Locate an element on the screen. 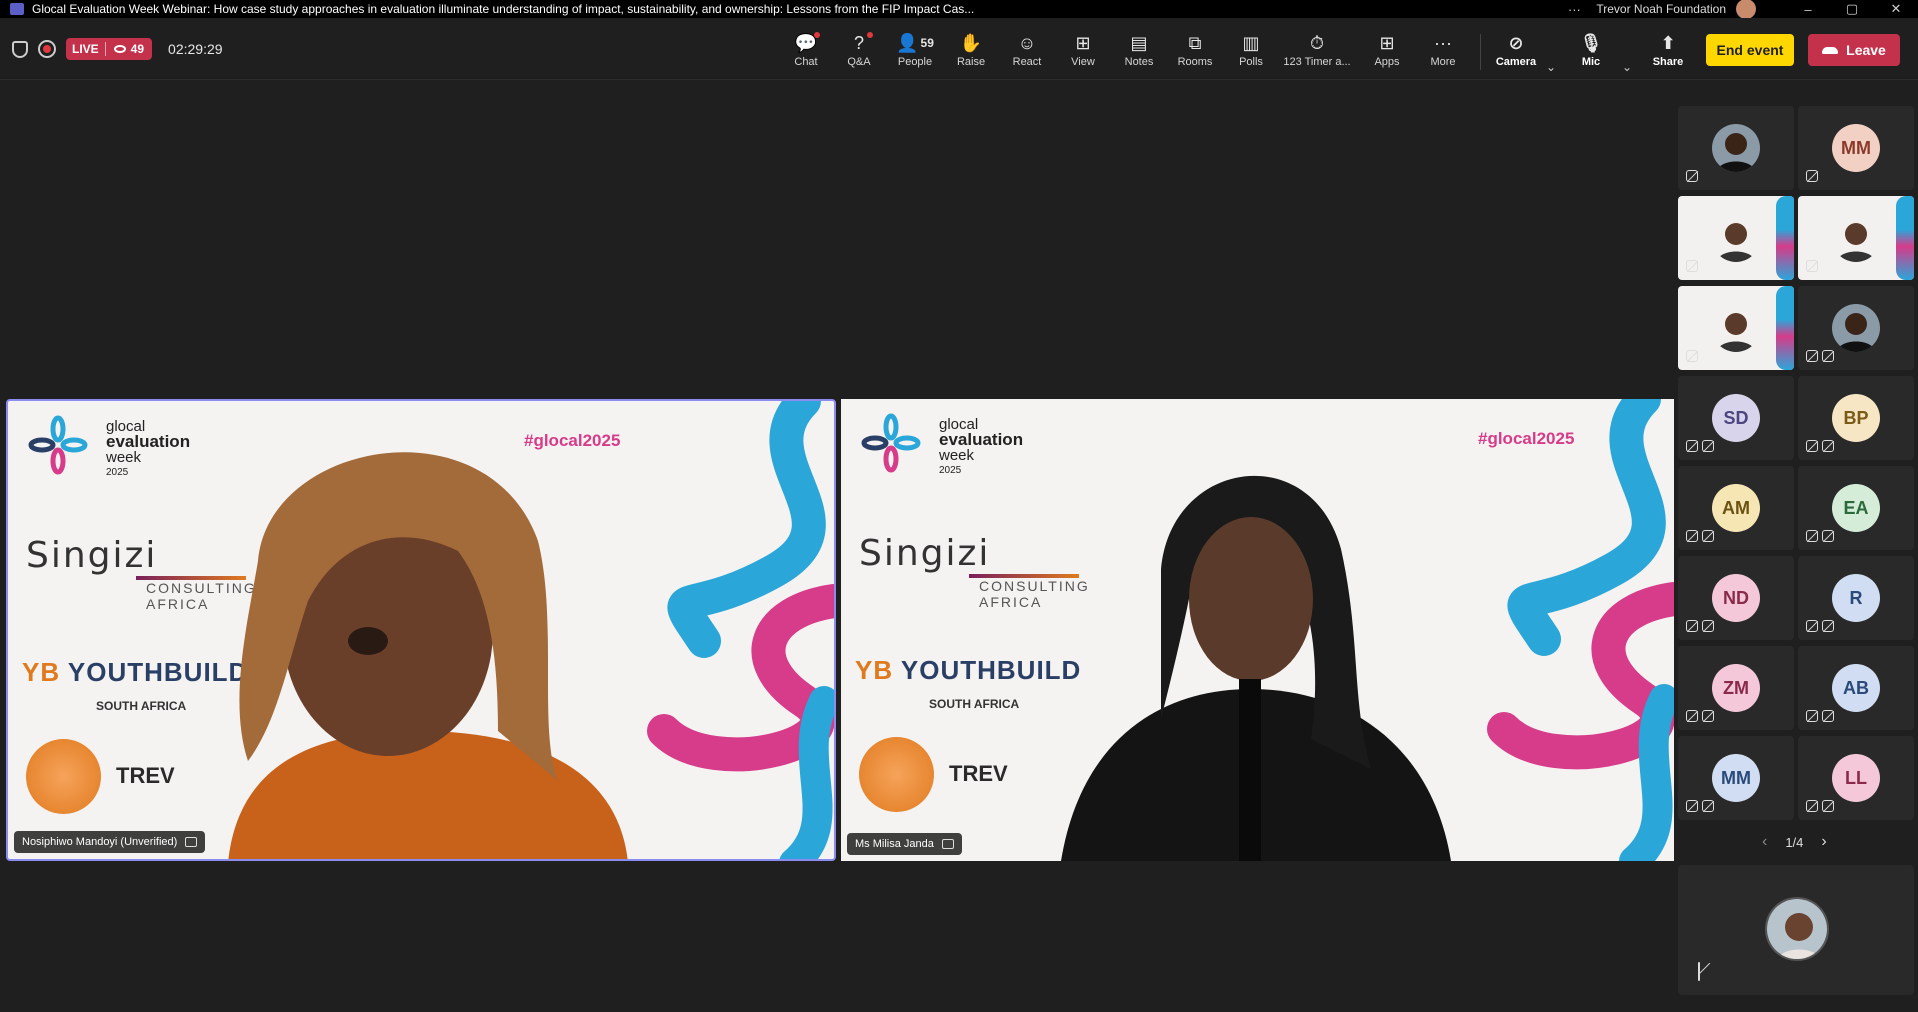 The height and width of the screenshot is (1012, 1918). speaker-1-figure is located at coordinates (428, 655).